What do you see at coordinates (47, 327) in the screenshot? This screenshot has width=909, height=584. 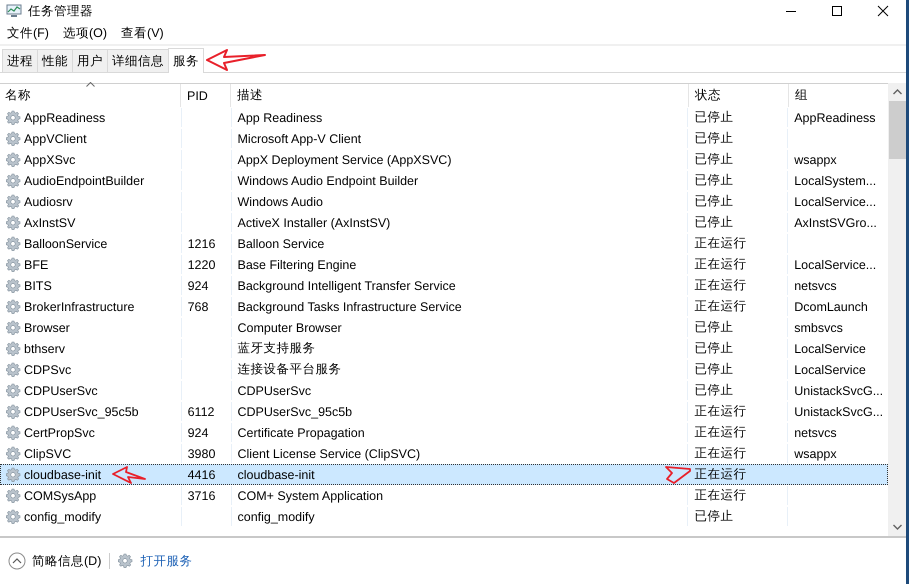 I see `service-name: Browser` at bounding box center [47, 327].